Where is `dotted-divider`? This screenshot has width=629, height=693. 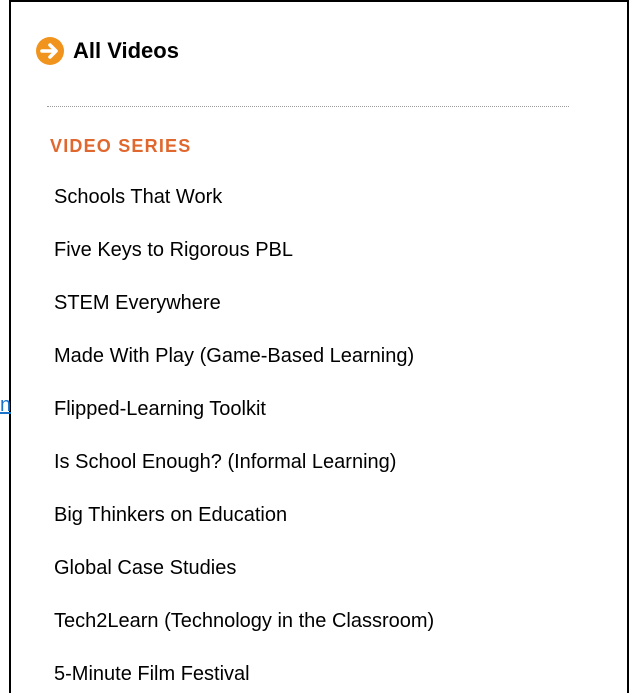 dotted-divider is located at coordinates (308, 106).